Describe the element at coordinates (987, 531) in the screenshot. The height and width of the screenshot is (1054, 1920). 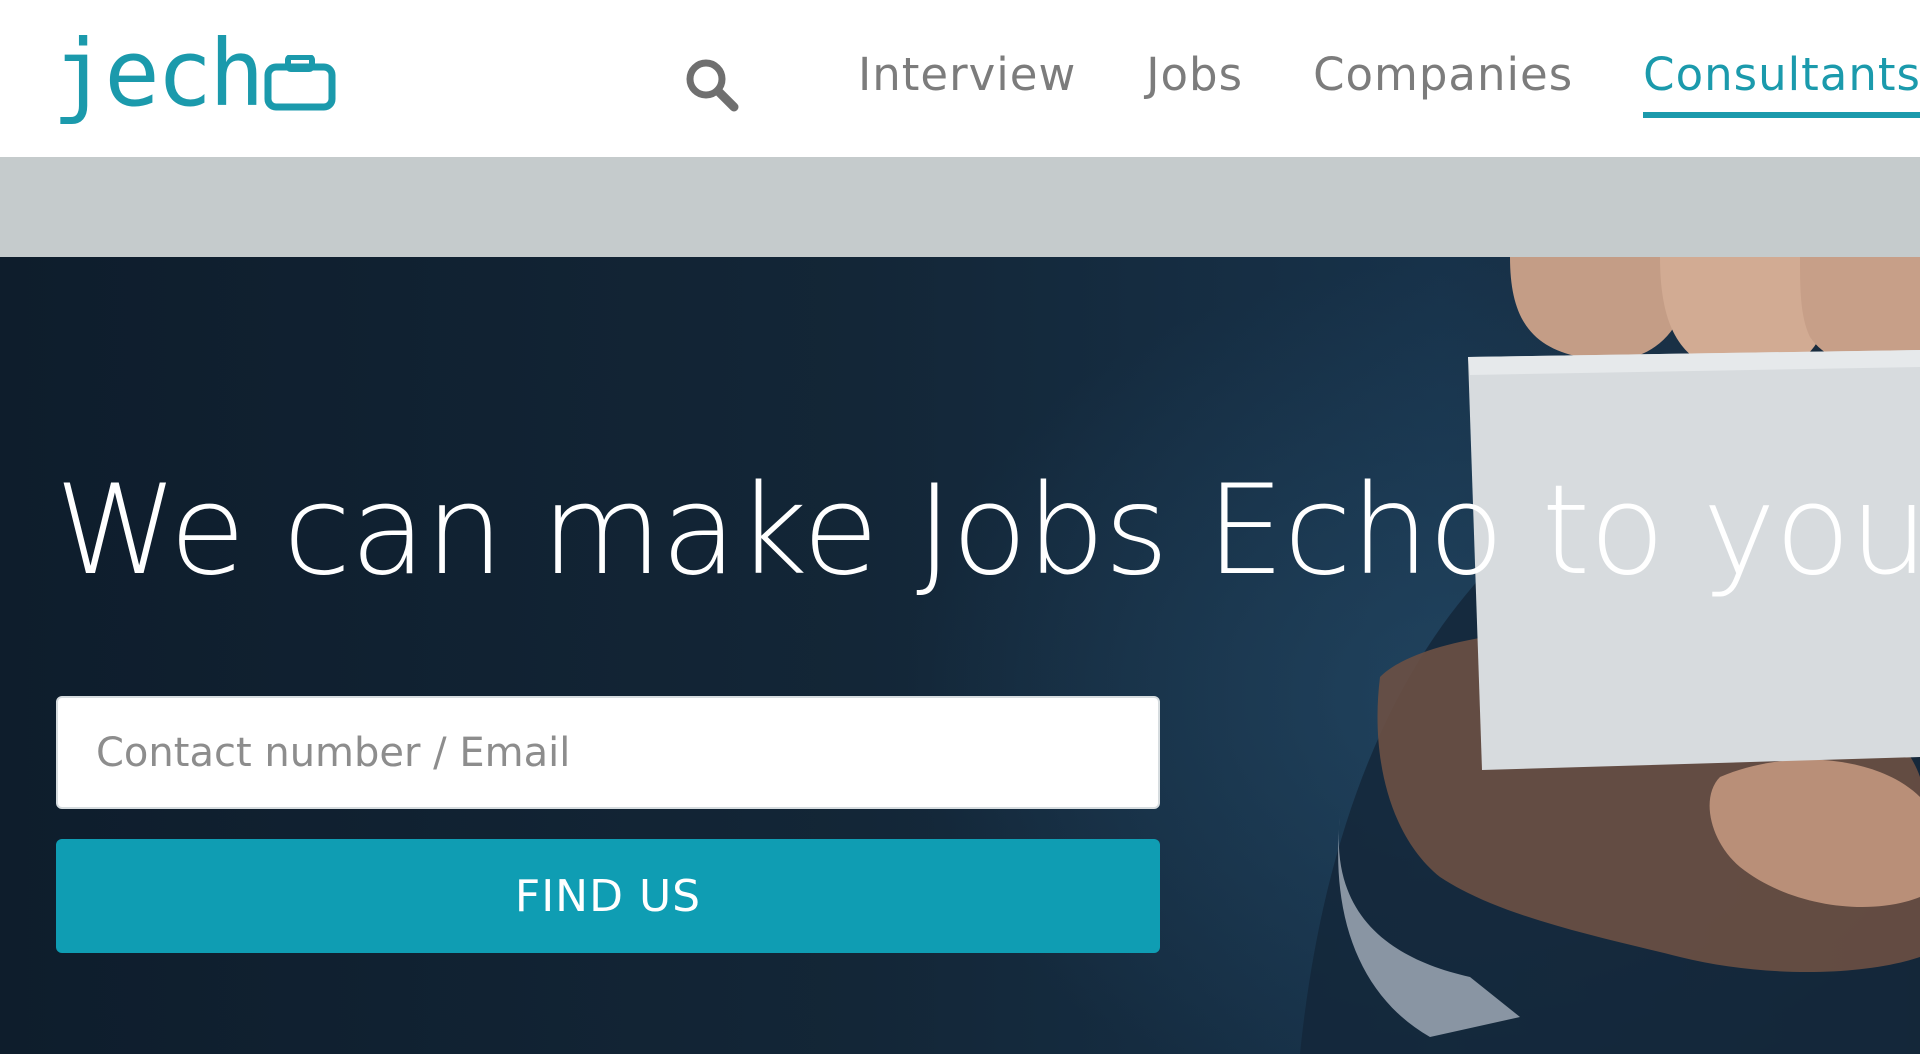
I see `hero-headline: We can make Jobs Echo to you.` at that location.